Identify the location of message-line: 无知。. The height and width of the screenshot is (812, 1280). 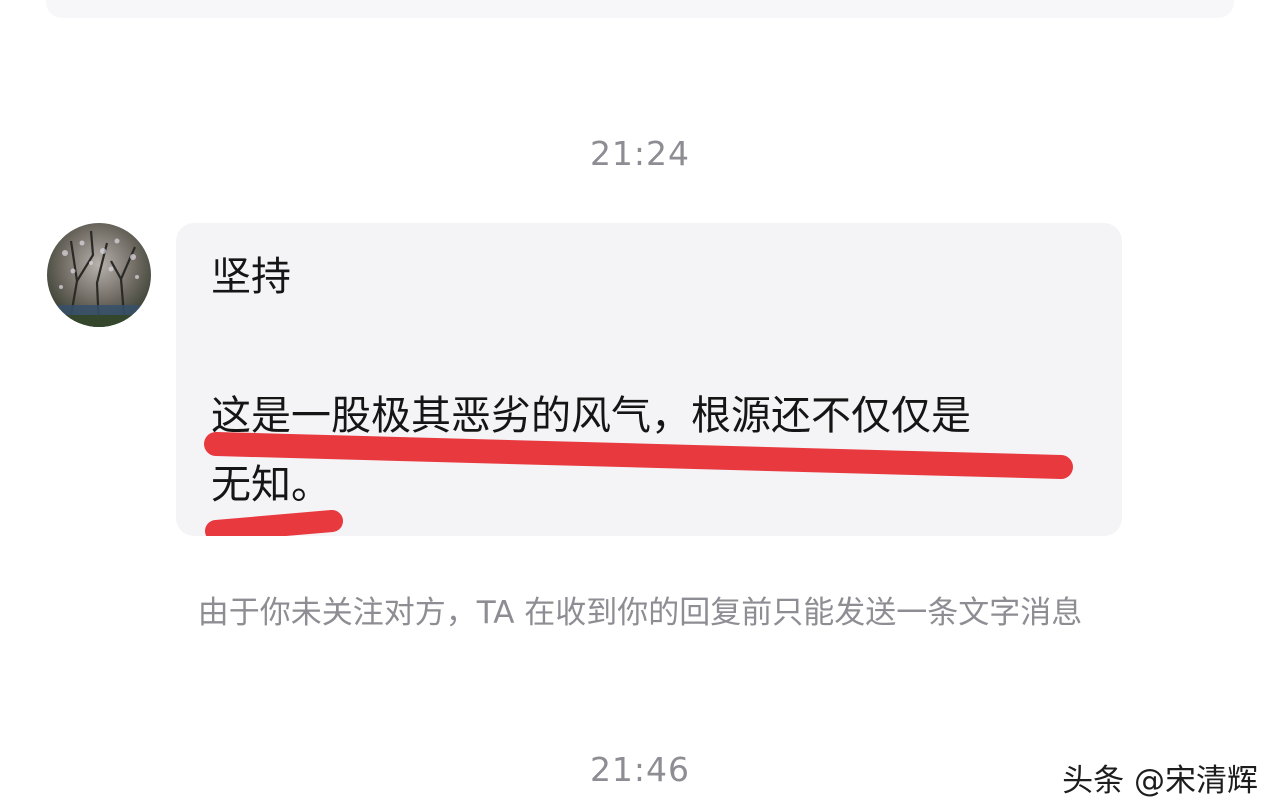
(271, 485).